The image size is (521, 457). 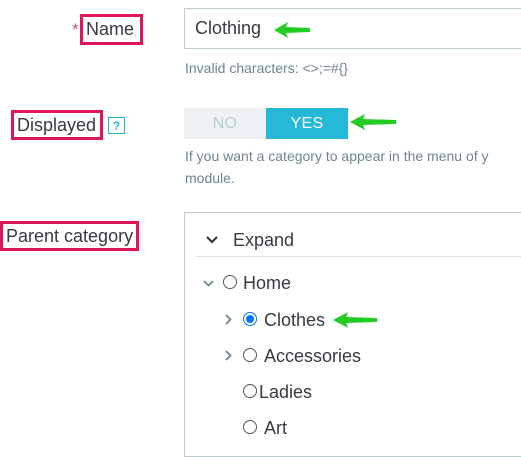 What do you see at coordinates (276, 428) in the screenshot?
I see `tree-item-art: Art` at bounding box center [276, 428].